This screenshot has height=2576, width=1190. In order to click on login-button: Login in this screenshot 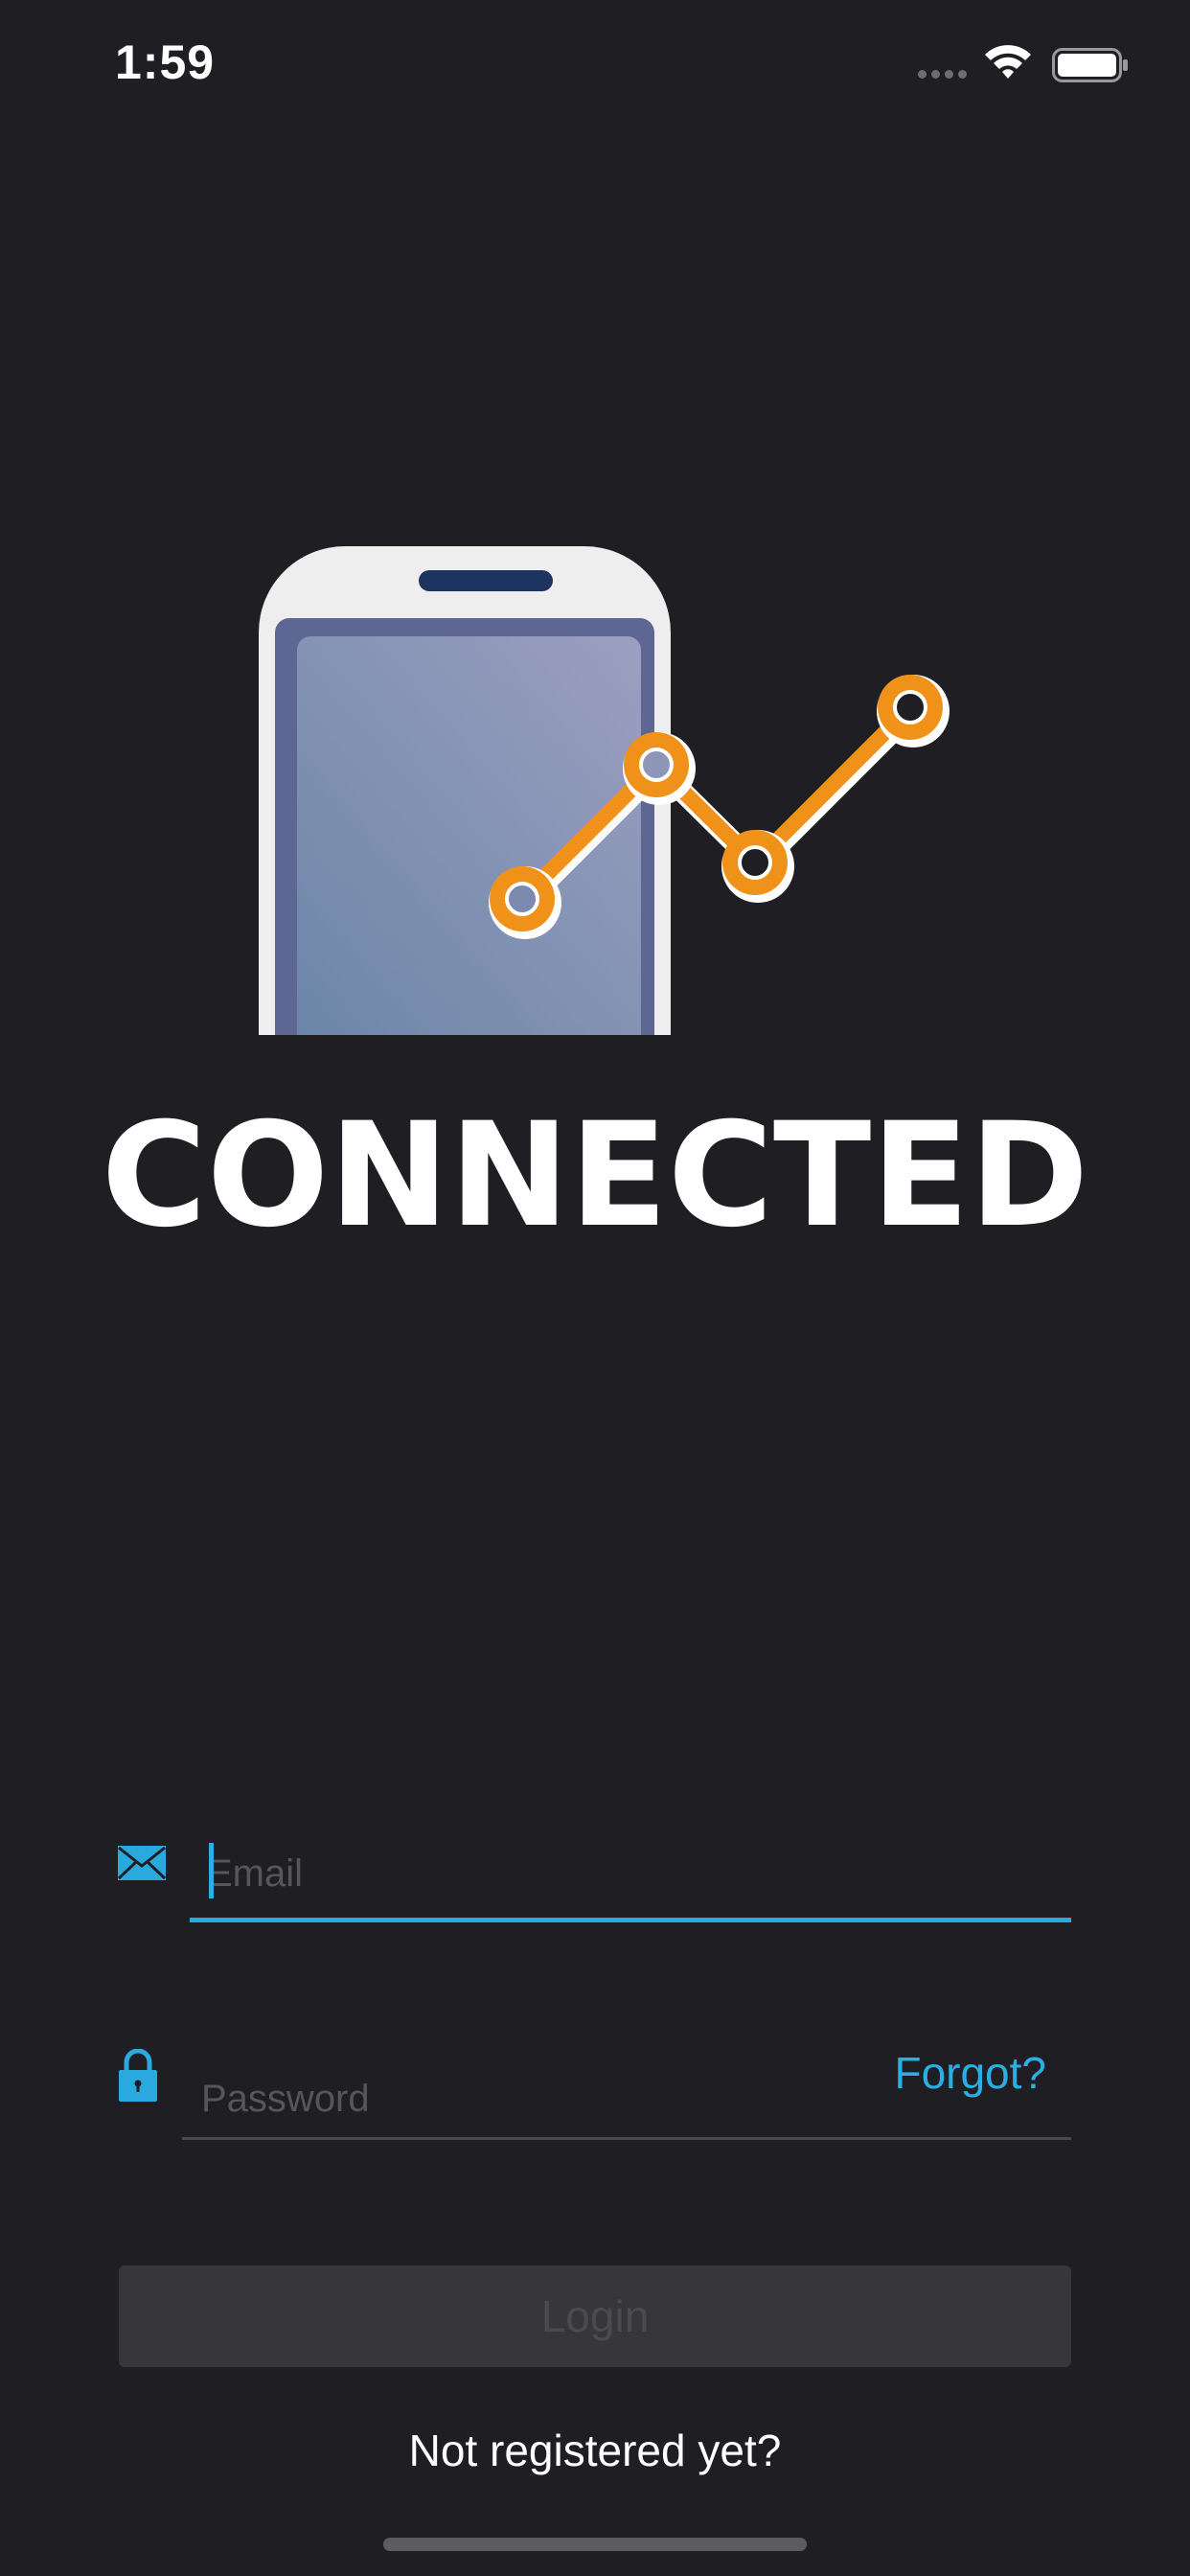, I will do `click(595, 2317)`.